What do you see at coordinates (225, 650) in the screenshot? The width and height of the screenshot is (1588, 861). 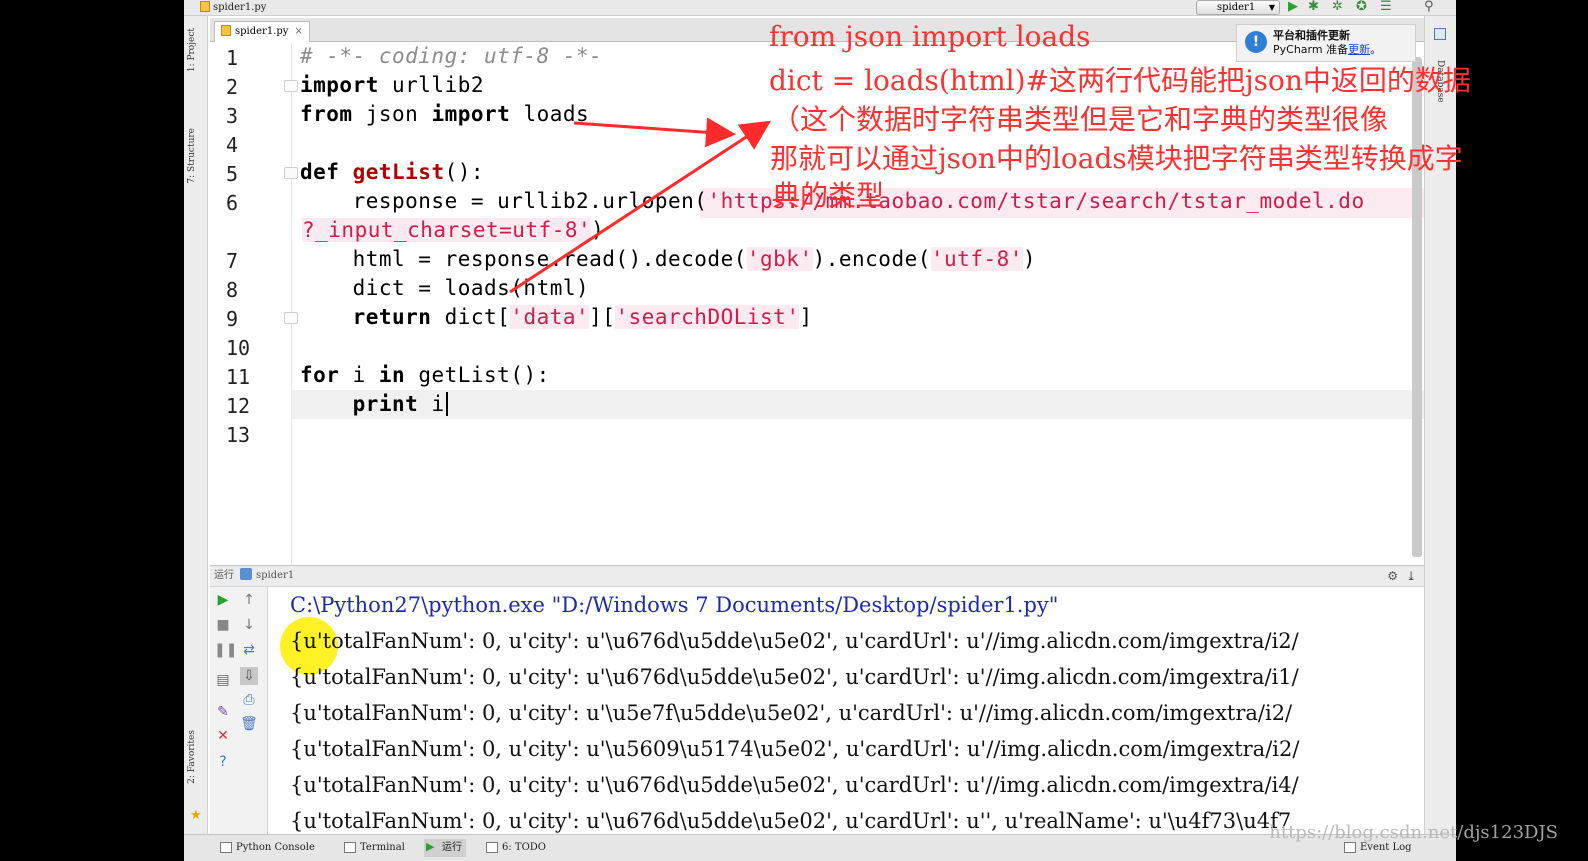 I see `pause-icon: ❚❚` at bounding box center [225, 650].